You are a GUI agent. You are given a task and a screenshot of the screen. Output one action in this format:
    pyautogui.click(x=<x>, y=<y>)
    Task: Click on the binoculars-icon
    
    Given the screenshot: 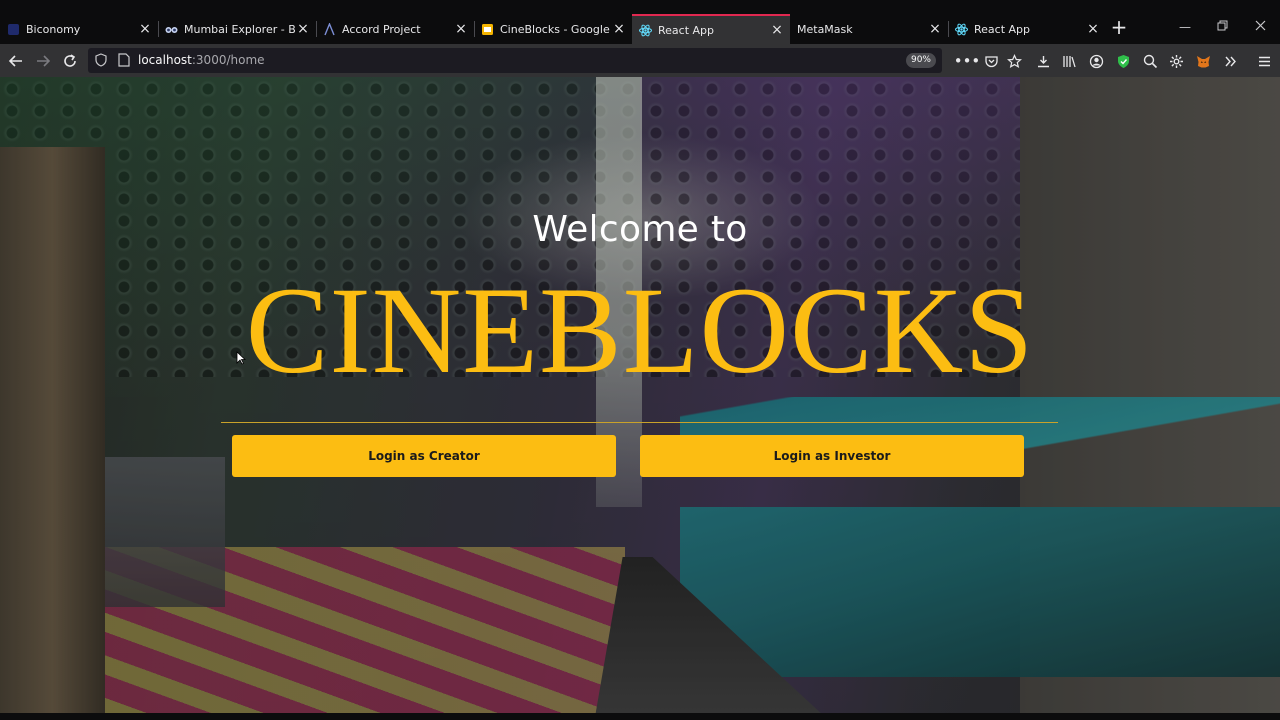 What is the action you would take?
    pyautogui.click(x=171, y=29)
    